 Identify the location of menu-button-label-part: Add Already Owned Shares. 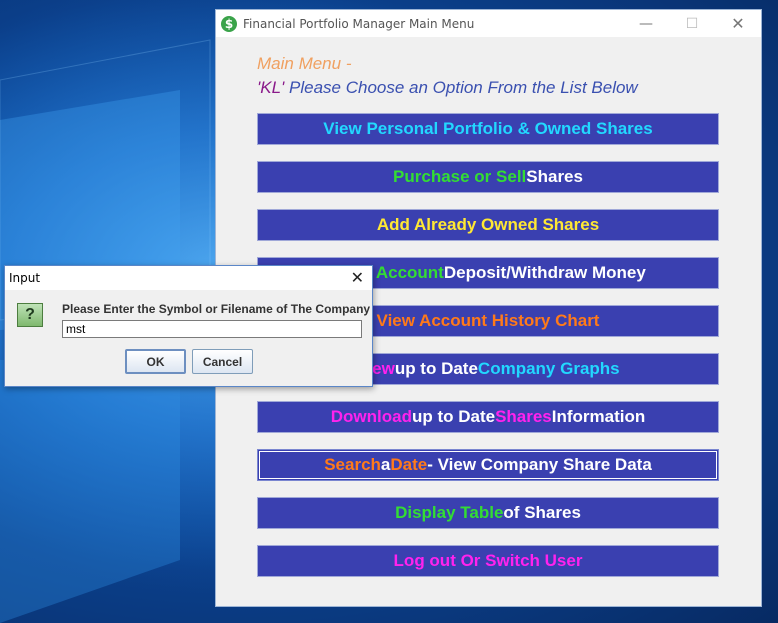
(488, 224).